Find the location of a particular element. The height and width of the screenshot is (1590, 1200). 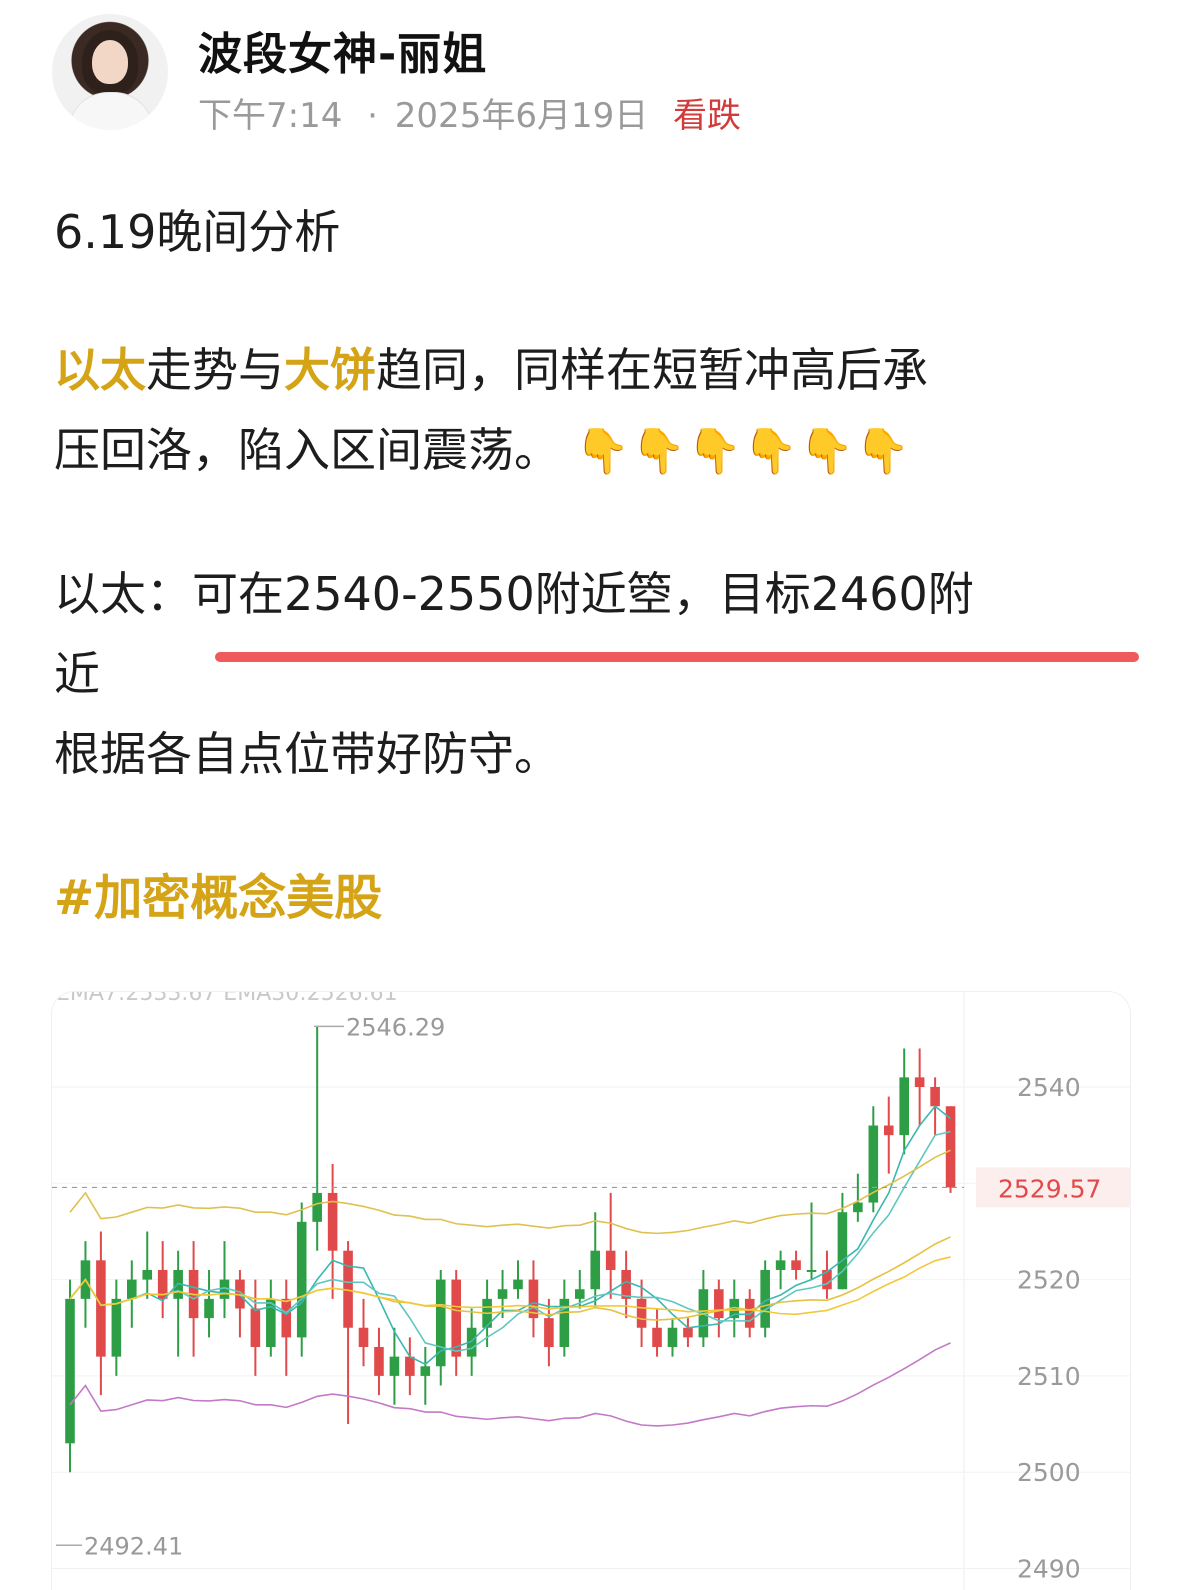

paragraph-2-line-1: 以太：可在2540-2550附近箜，目标2460附 is located at coordinates (514, 594).